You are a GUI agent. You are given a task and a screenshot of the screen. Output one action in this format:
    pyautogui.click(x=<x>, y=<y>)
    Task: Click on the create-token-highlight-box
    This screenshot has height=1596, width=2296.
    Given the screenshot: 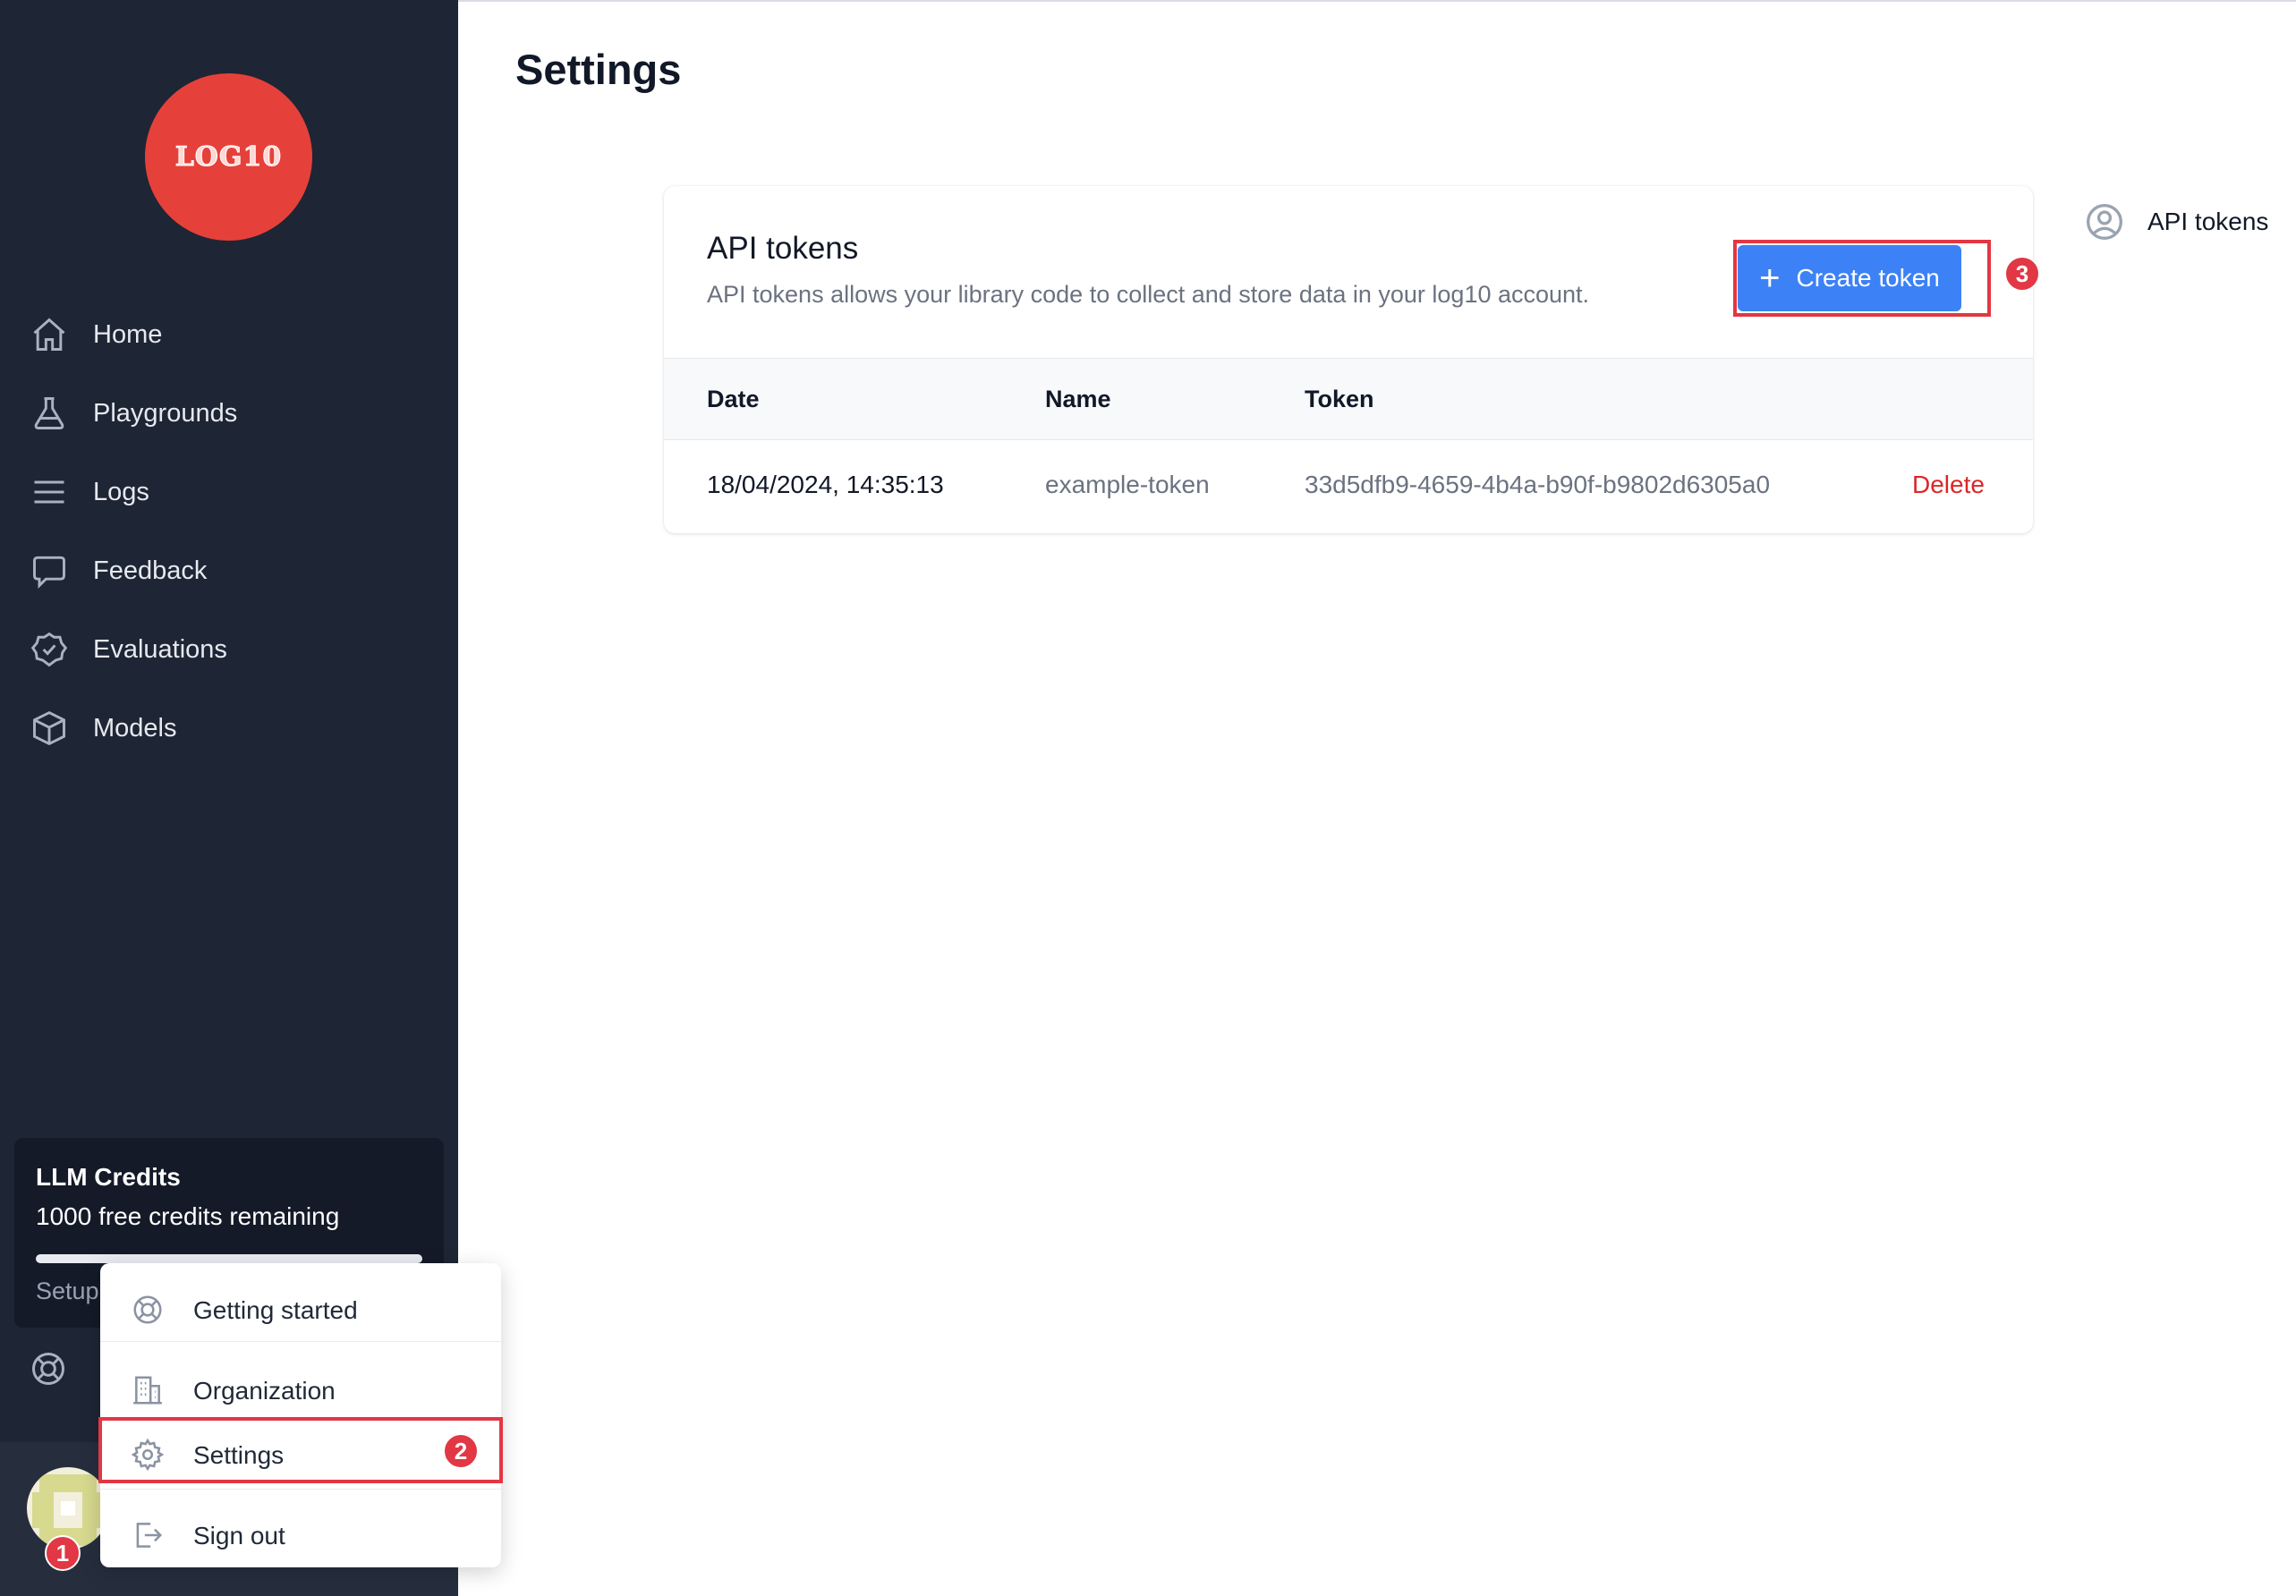 What is the action you would take?
    pyautogui.click(x=1862, y=279)
    